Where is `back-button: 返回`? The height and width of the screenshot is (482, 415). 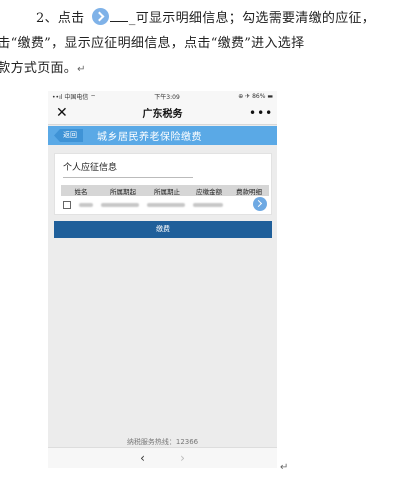 back-button: 返回 is located at coordinates (68, 135).